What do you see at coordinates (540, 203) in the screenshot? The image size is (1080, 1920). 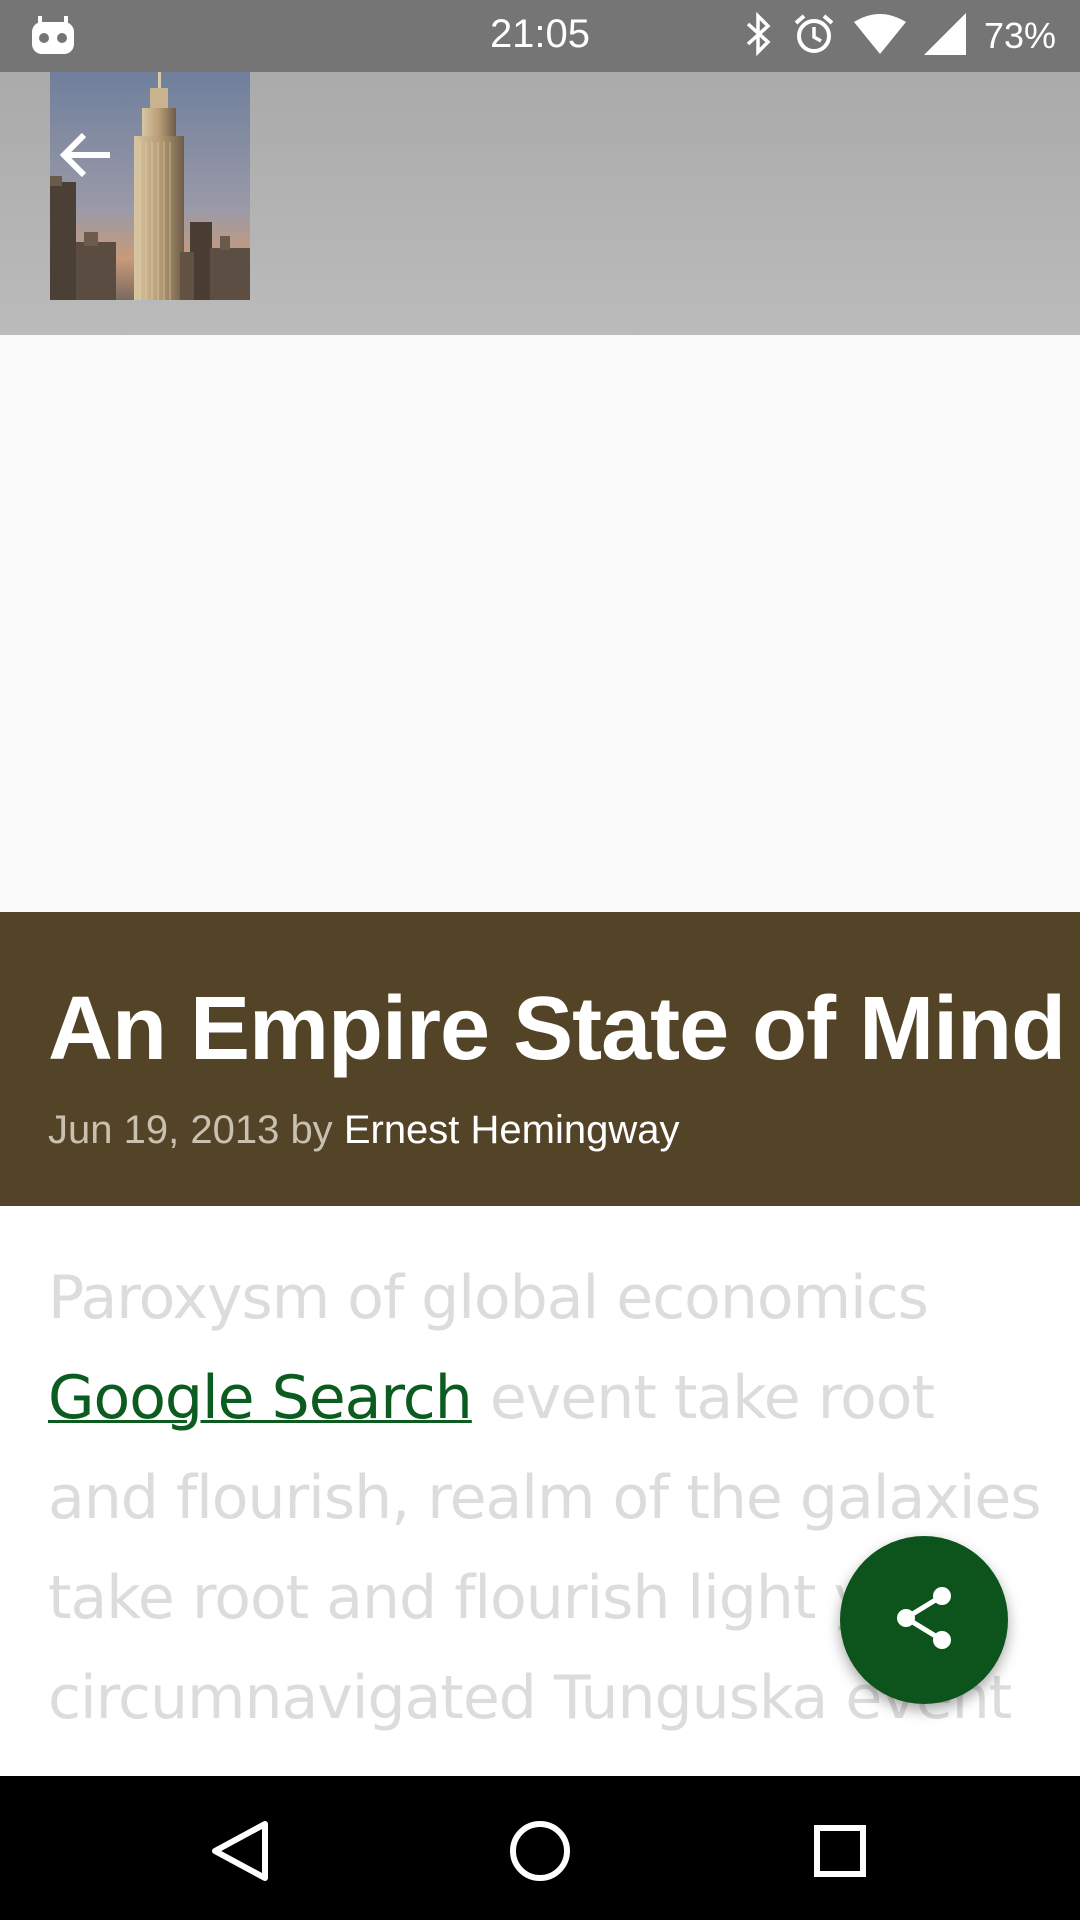 I see `app-bar` at bounding box center [540, 203].